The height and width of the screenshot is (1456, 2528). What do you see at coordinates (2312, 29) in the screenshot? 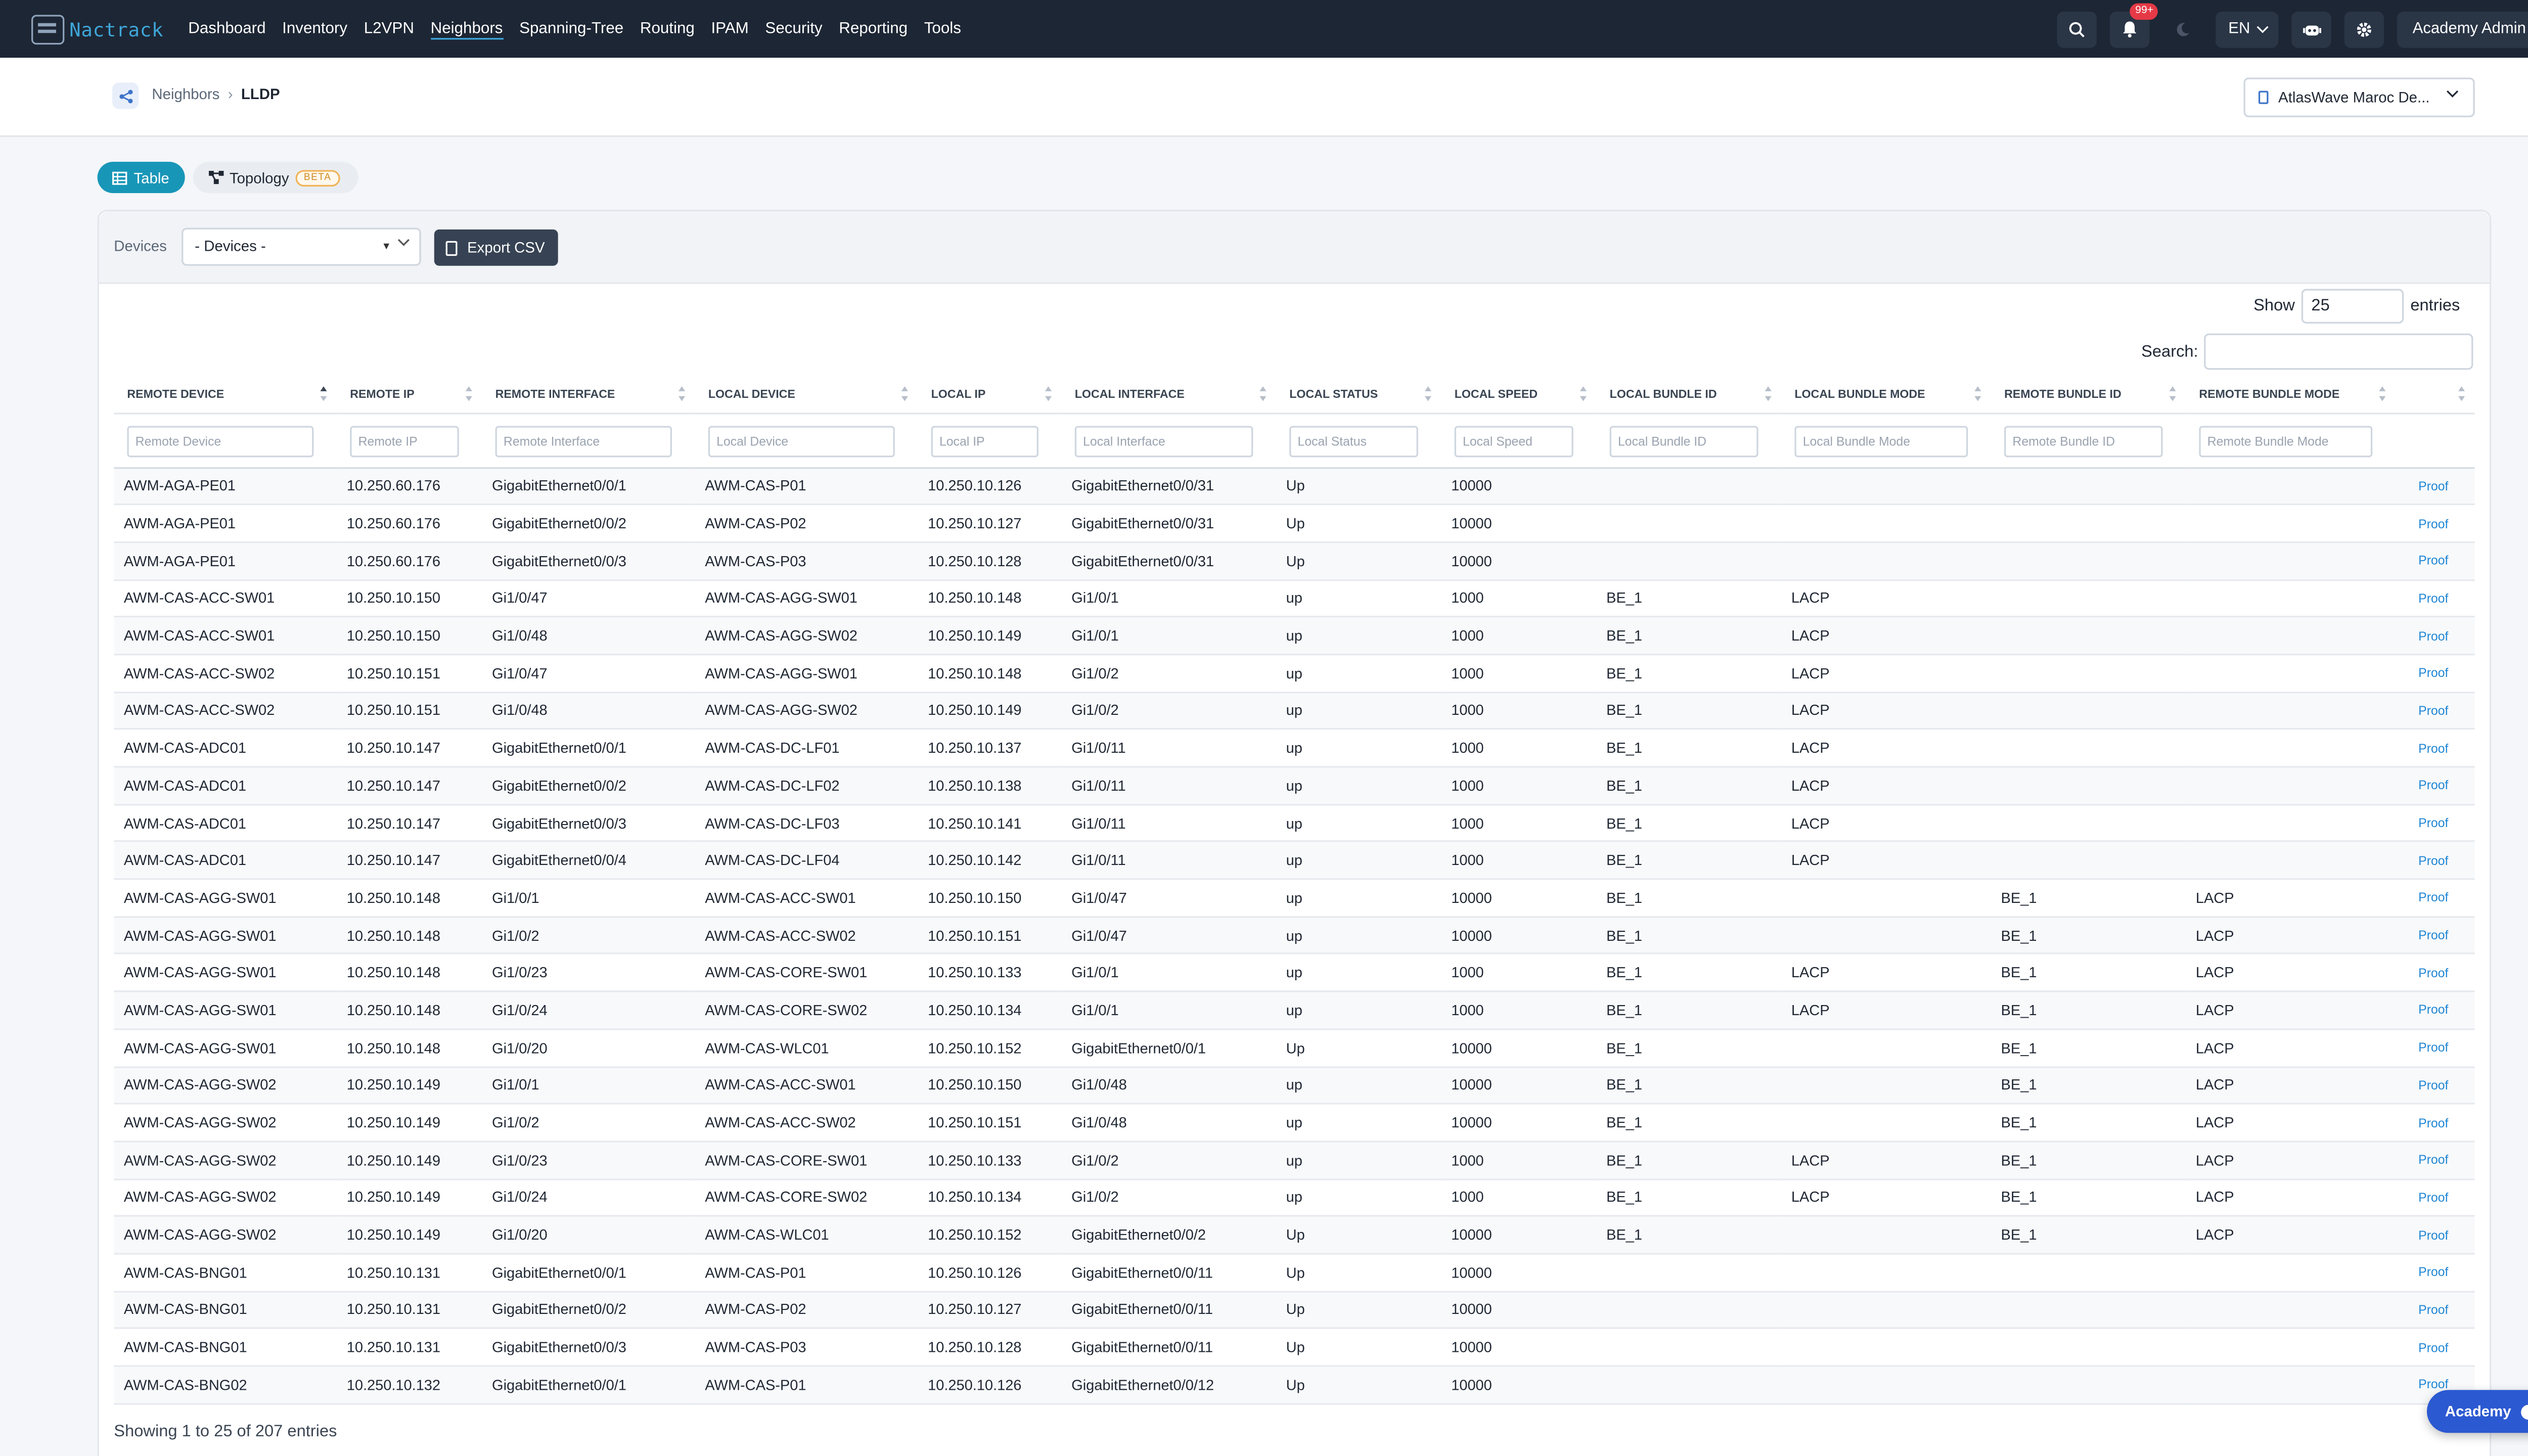
I see `assistant-button` at bounding box center [2312, 29].